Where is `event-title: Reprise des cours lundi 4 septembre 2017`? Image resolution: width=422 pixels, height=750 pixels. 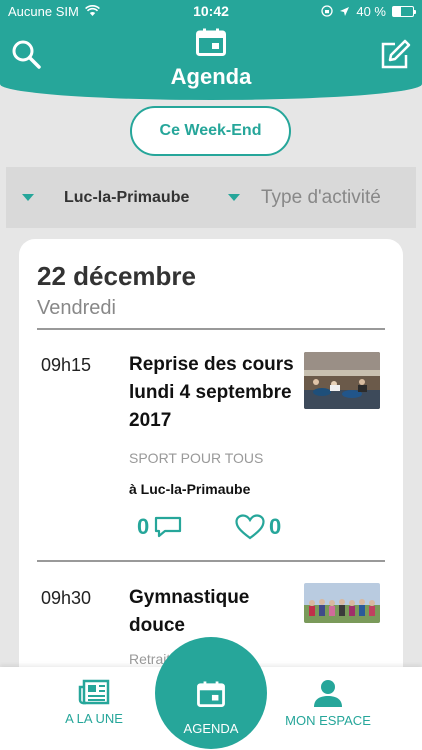
event-title: Reprise des cours lundi 4 septembre 2017 is located at coordinates (211, 392).